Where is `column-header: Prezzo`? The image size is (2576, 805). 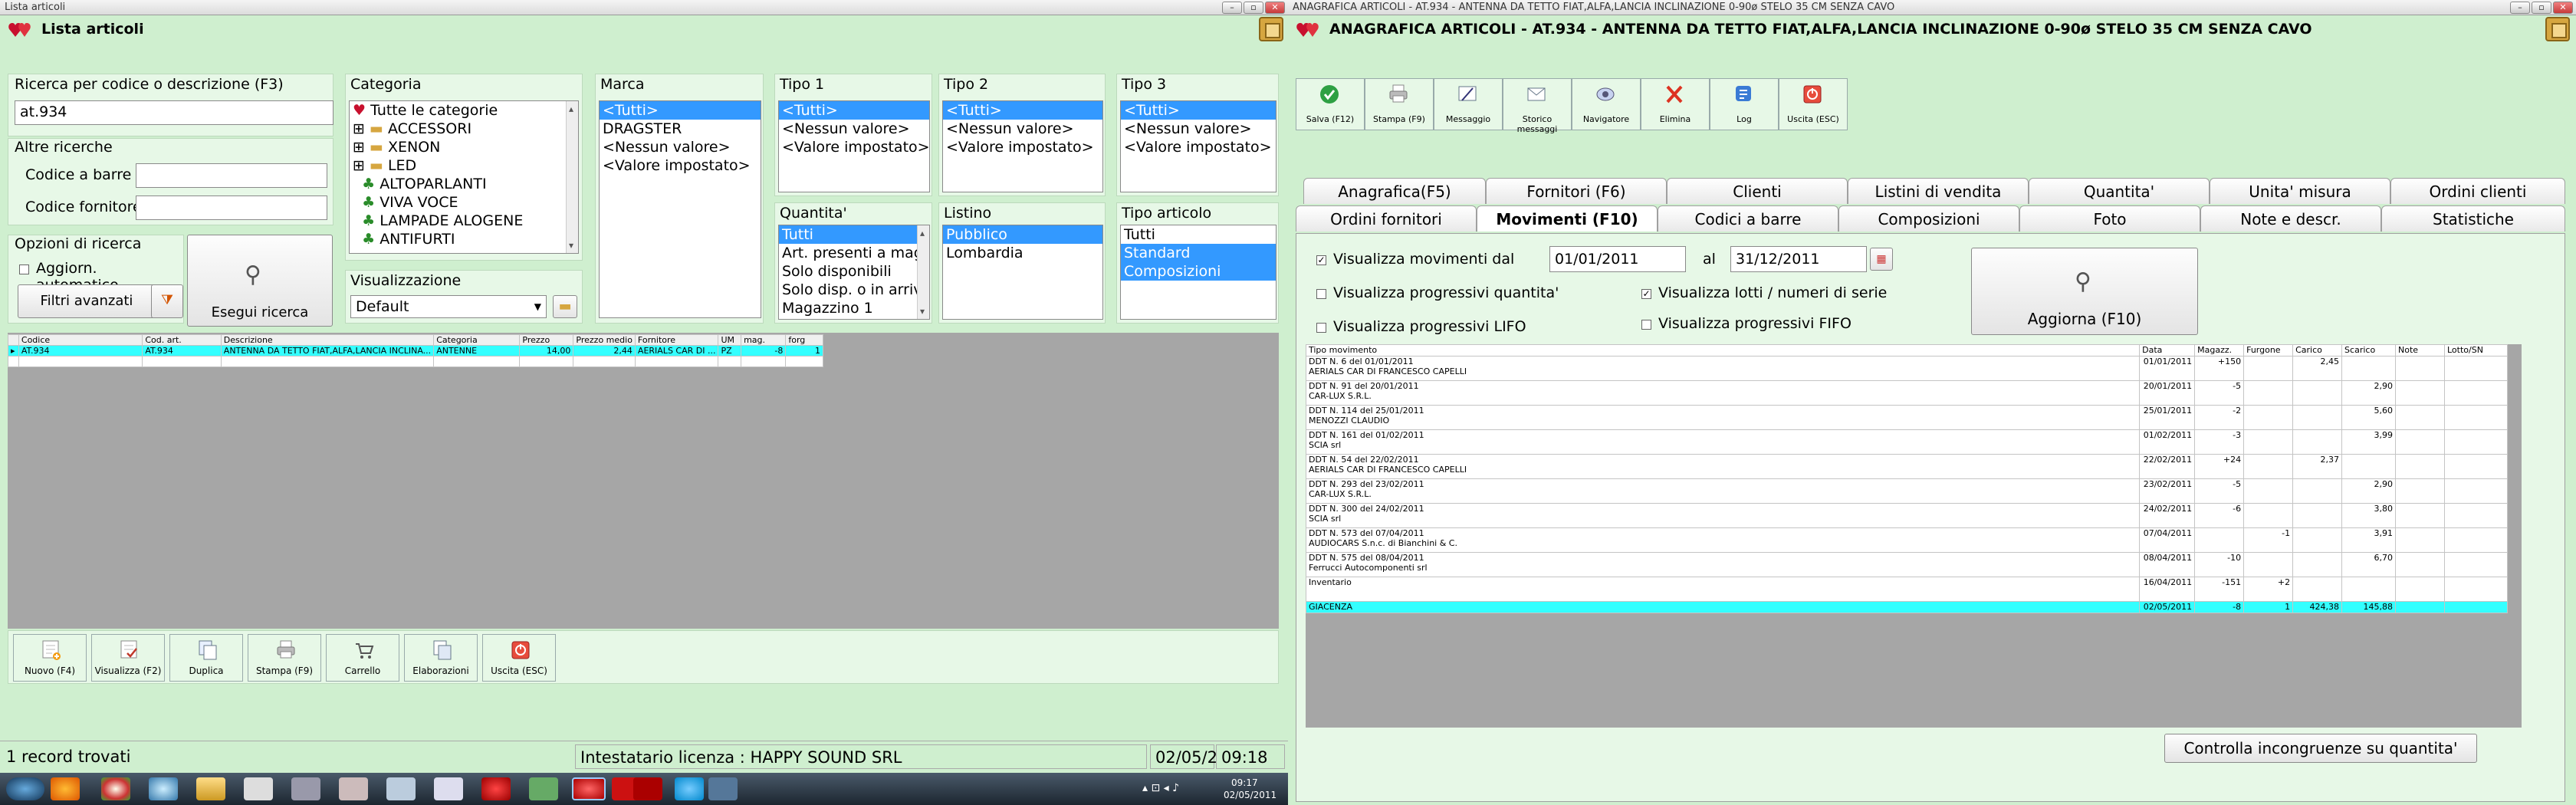 column-header: Prezzo is located at coordinates (546, 340).